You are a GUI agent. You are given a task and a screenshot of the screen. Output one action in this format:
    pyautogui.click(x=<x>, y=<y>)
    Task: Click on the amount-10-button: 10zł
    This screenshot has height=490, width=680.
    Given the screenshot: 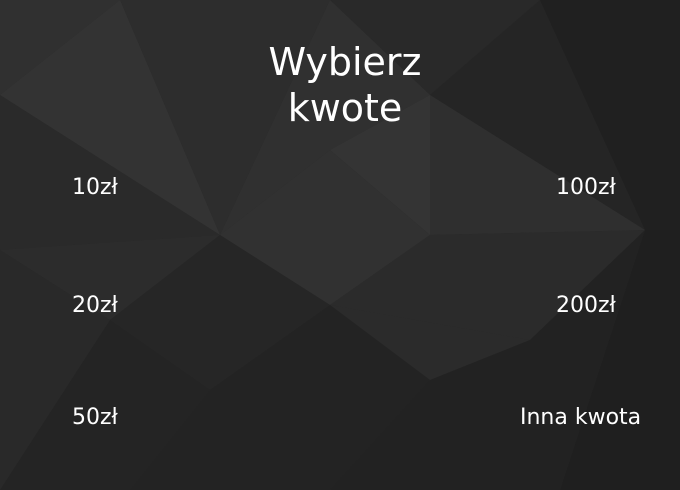 What is the action you would take?
    pyautogui.click(x=95, y=188)
    